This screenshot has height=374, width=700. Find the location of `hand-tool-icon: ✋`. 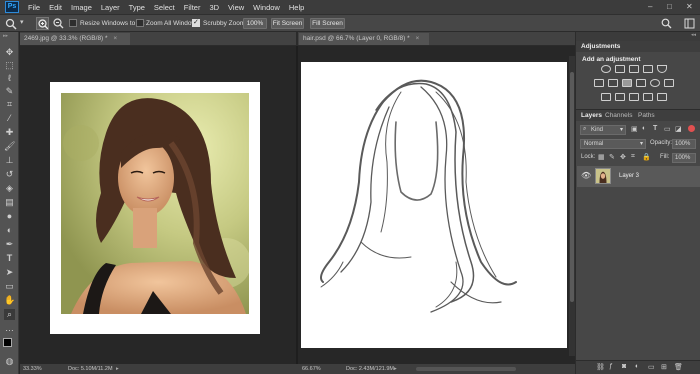

hand-tool-icon: ✋ is located at coordinates (9, 300).